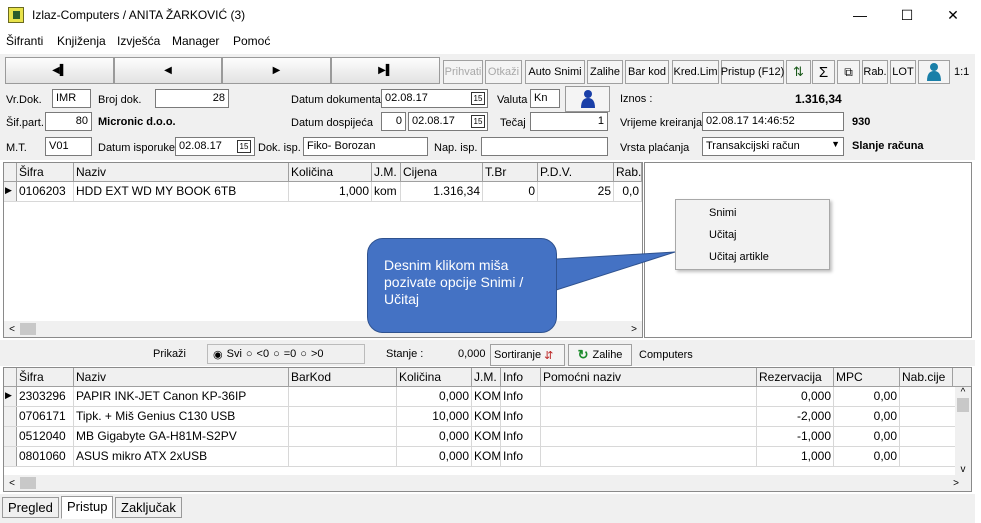  I want to click on menu-knjizenja: Knjiženja, so click(81, 41).